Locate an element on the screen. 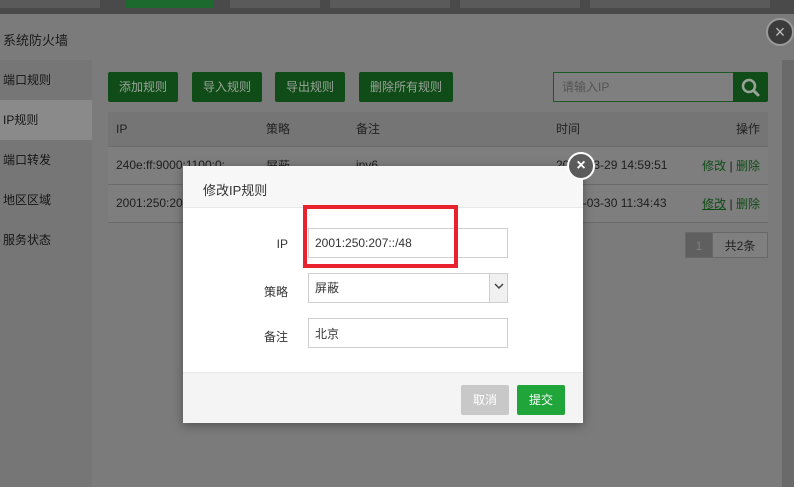 The height and width of the screenshot is (487, 794). ip-highlight-box is located at coordinates (380, 236).